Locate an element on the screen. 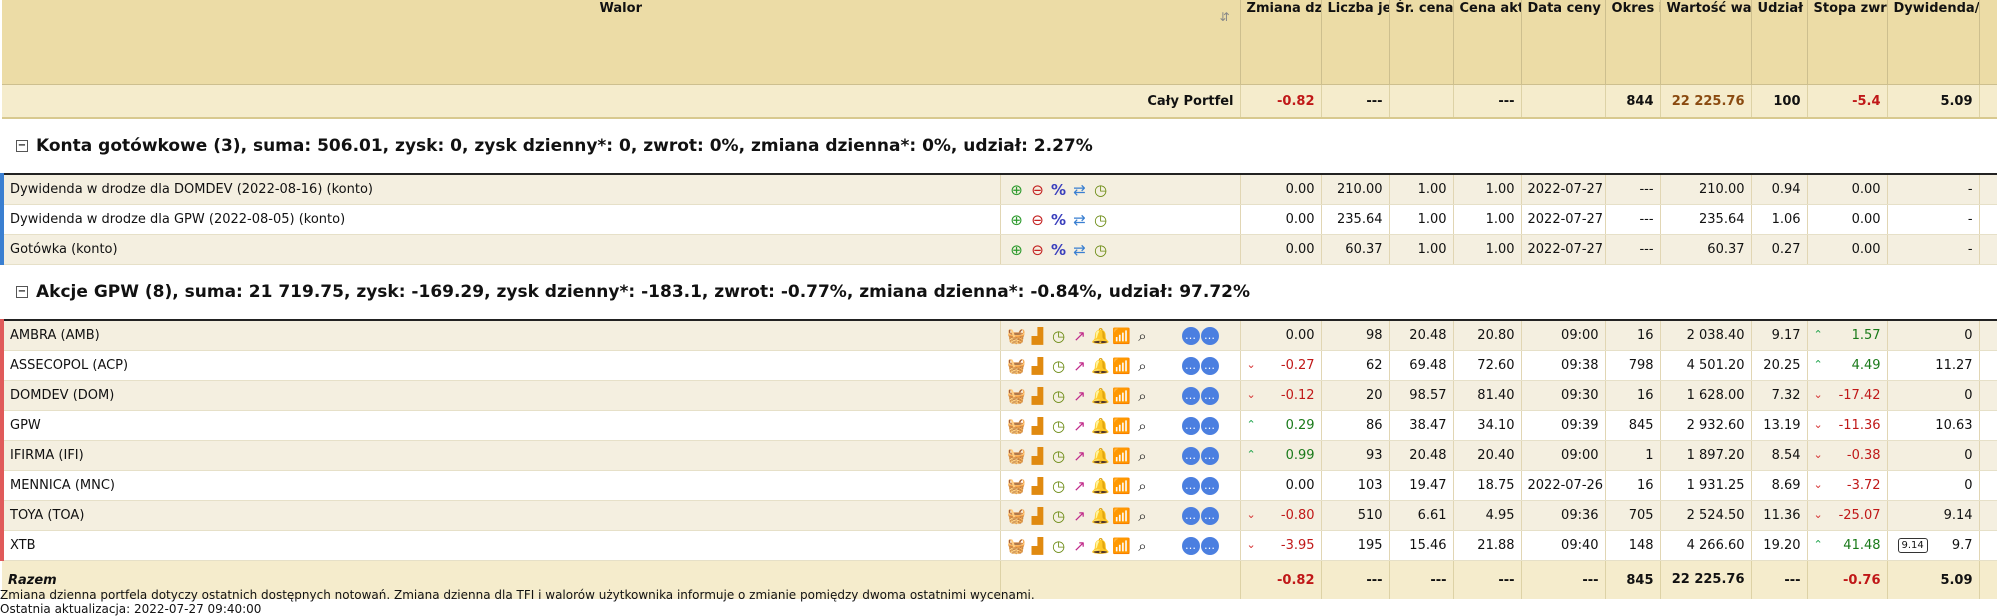  col-walor: Walor ⇵ is located at coordinates (621, 42).